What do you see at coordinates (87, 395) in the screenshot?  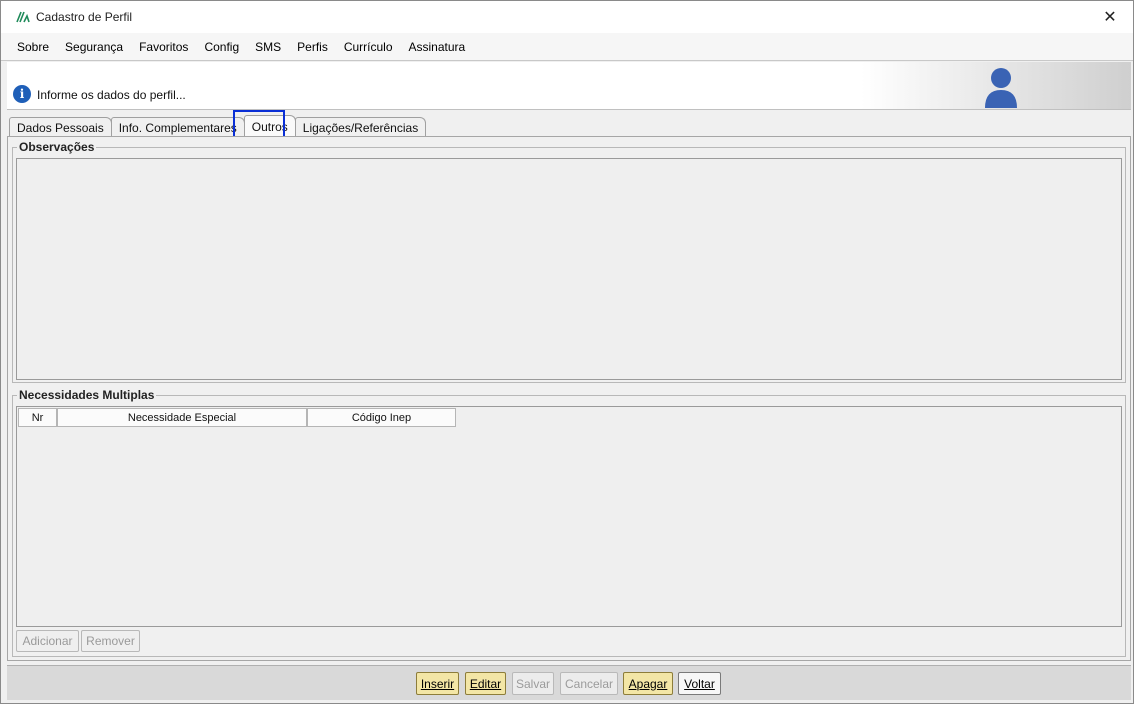 I see `necessidades-title: Necessidades Multiplas` at bounding box center [87, 395].